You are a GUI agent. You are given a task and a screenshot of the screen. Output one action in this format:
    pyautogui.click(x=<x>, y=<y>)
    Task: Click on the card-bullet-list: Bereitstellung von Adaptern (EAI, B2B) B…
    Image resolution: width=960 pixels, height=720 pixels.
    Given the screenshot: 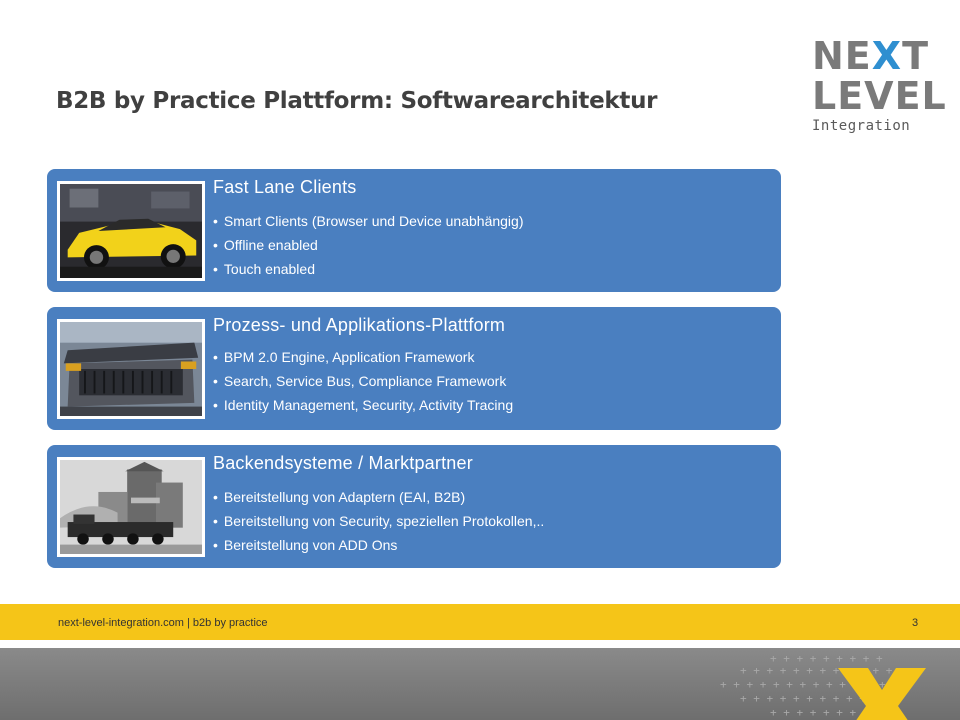 What is the action you would take?
    pyautogui.click(x=378, y=521)
    